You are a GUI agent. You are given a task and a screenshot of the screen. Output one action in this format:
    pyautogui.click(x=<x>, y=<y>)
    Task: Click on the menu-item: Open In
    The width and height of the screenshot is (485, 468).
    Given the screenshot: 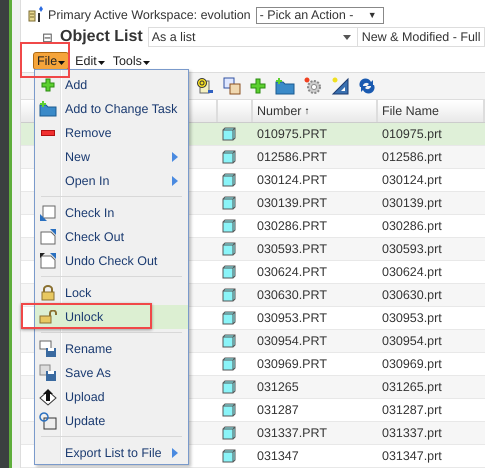 What is the action you would take?
    pyautogui.click(x=111, y=181)
    